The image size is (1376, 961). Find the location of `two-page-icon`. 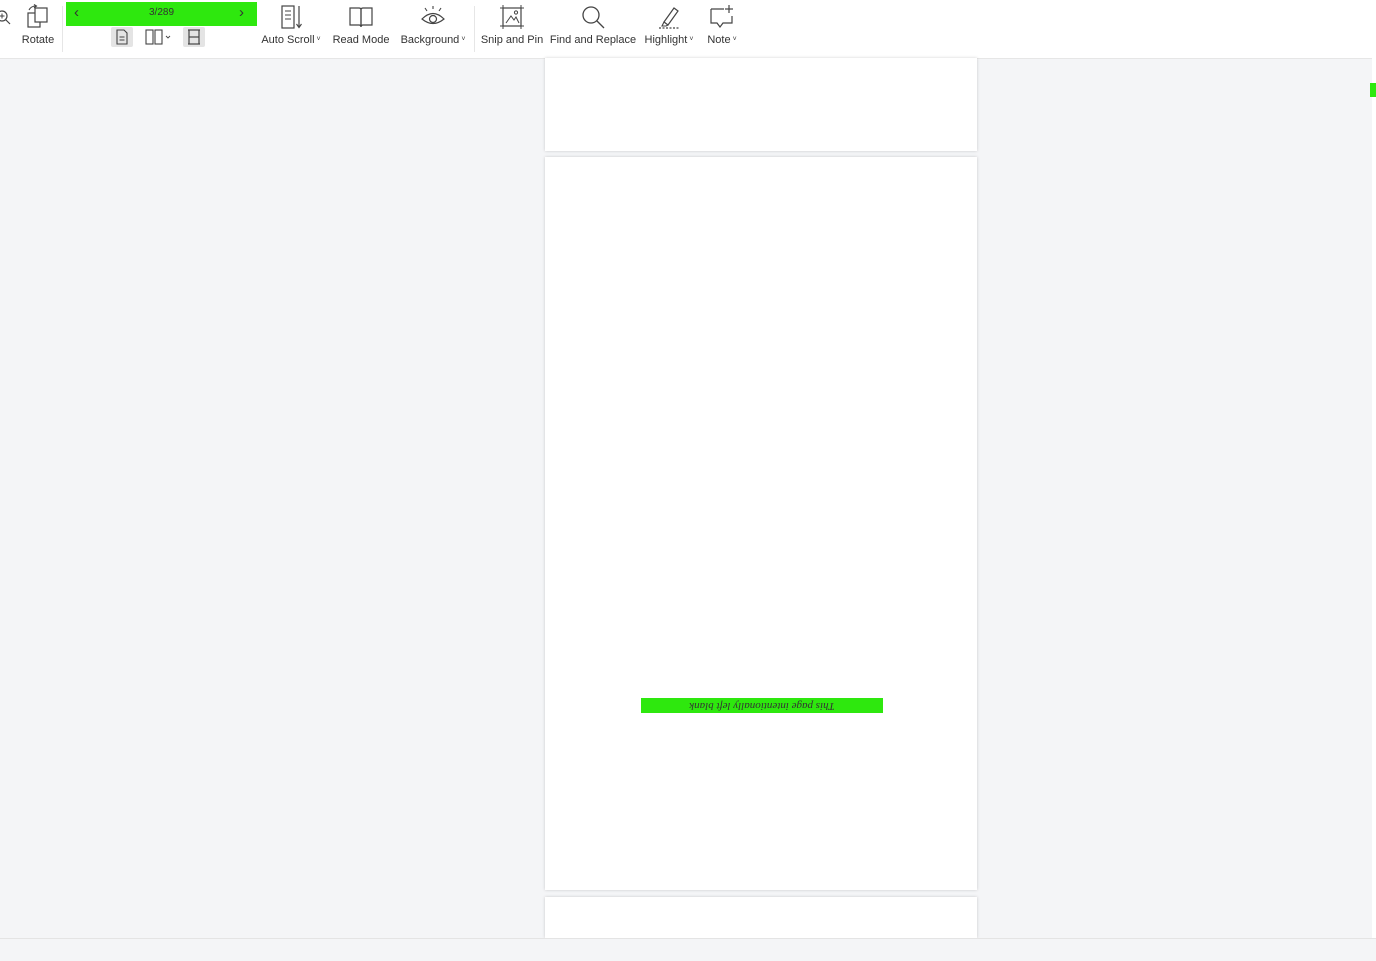

two-page-icon is located at coordinates (158, 37).